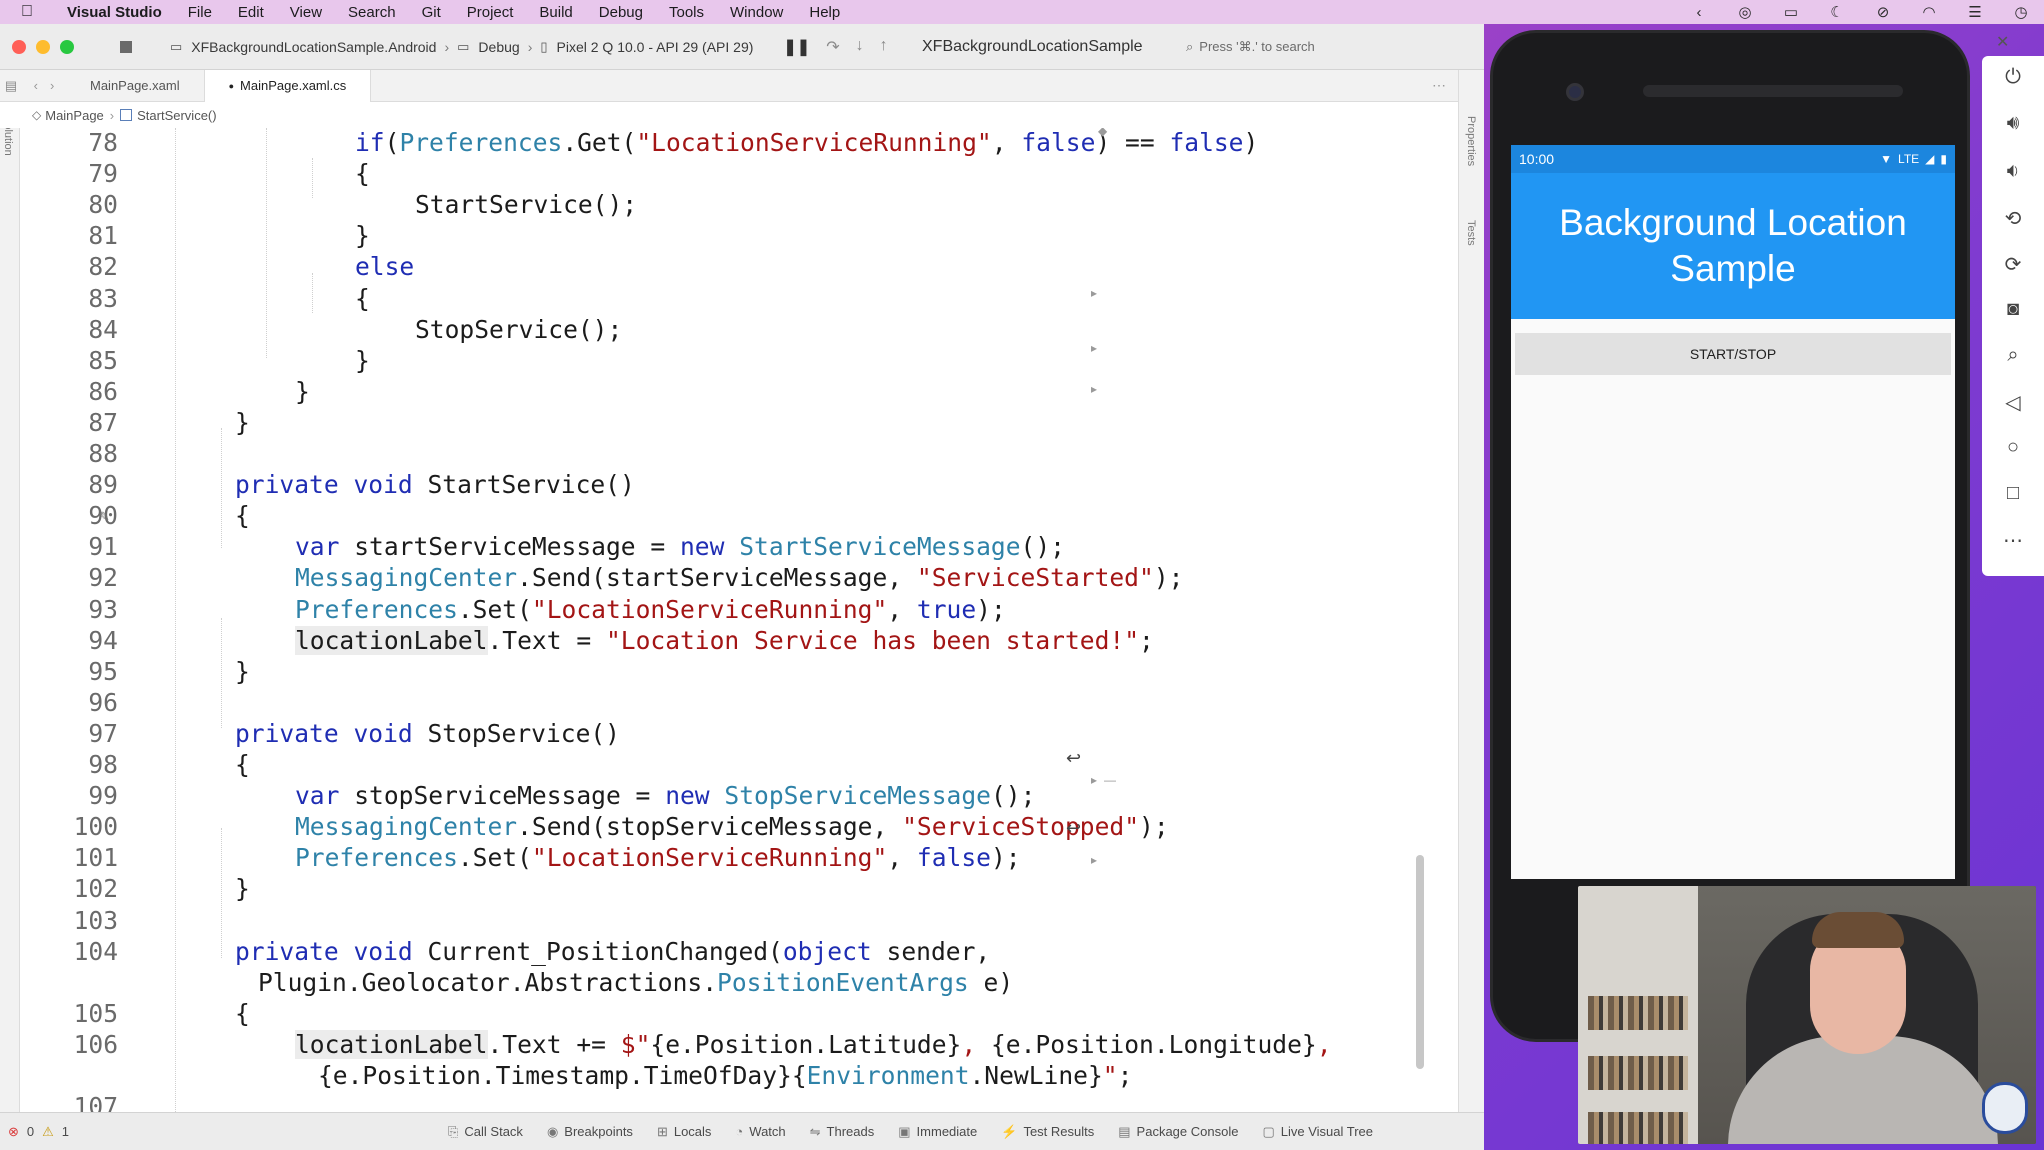 This screenshot has width=2044, height=1150. I want to click on start-stop-button: START/STOP, so click(1733, 354).